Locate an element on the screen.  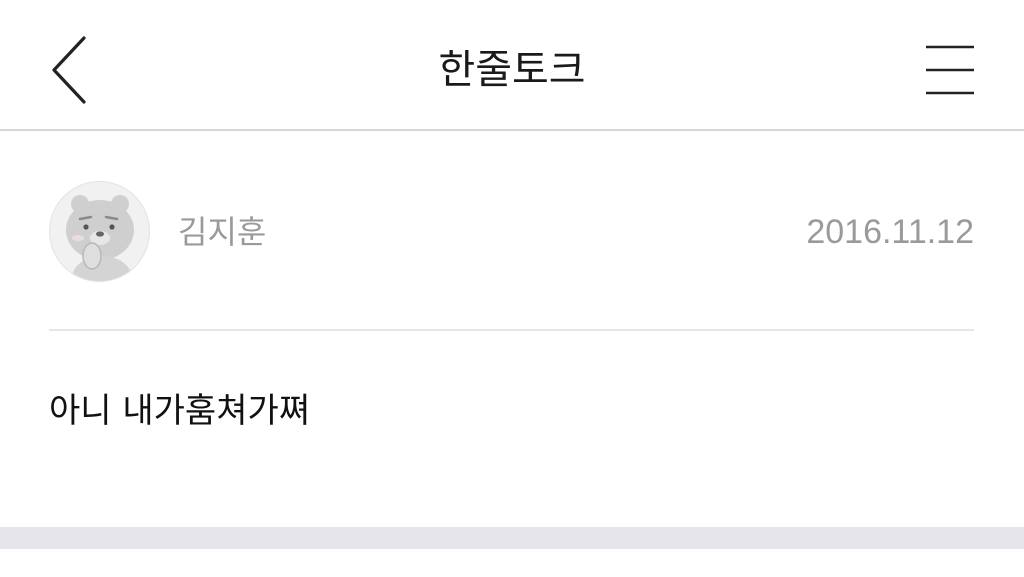
divider is located at coordinates (511, 330).